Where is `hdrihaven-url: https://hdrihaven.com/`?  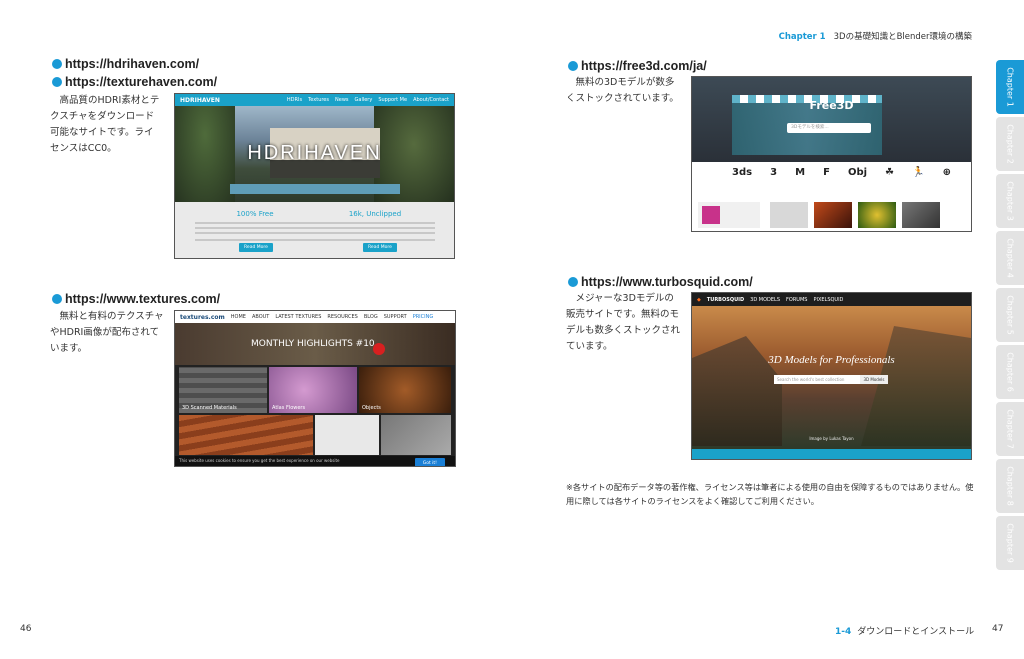 hdrihaven-url: https://hdrihaven.com/ is located at coordinates (125, 64).